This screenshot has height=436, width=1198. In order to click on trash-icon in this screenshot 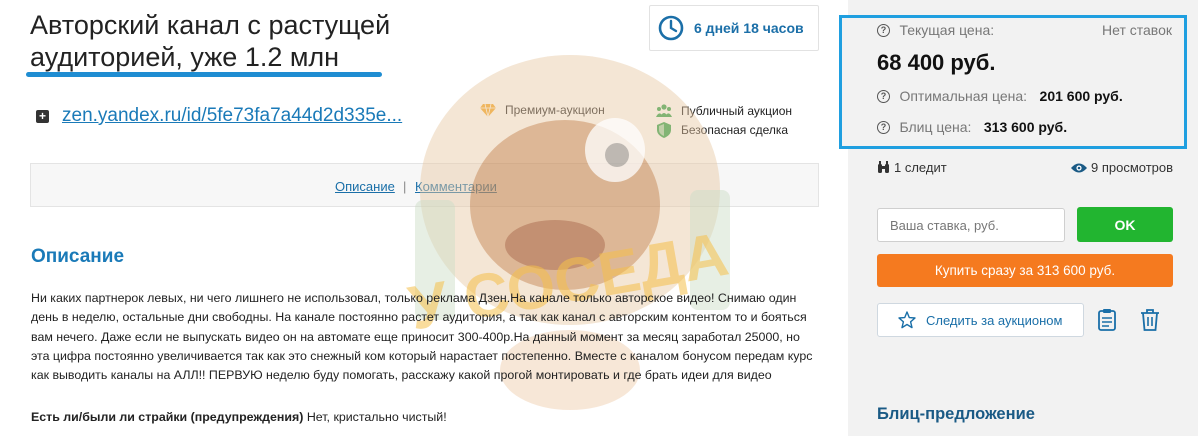, I will do `click(1150, 320)`.